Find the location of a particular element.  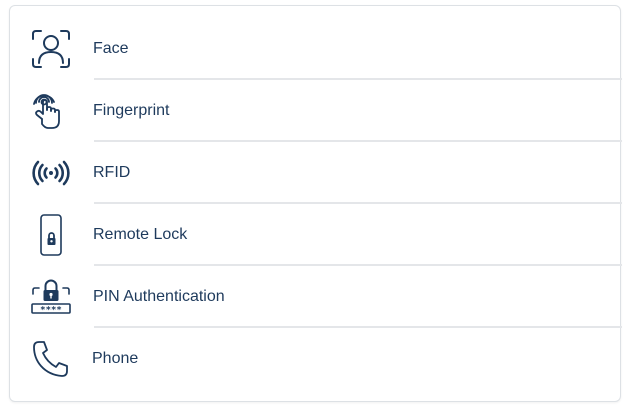

fingerprint-touch-icon is located at coordinates (51, 111).